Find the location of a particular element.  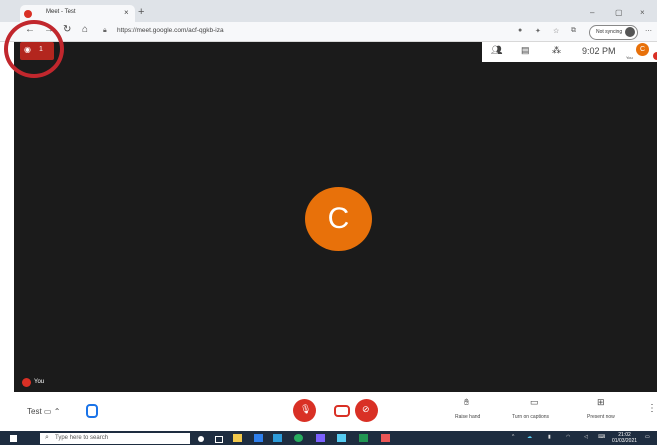

sync-label: Not syncing is located at coordinates (609, 32).